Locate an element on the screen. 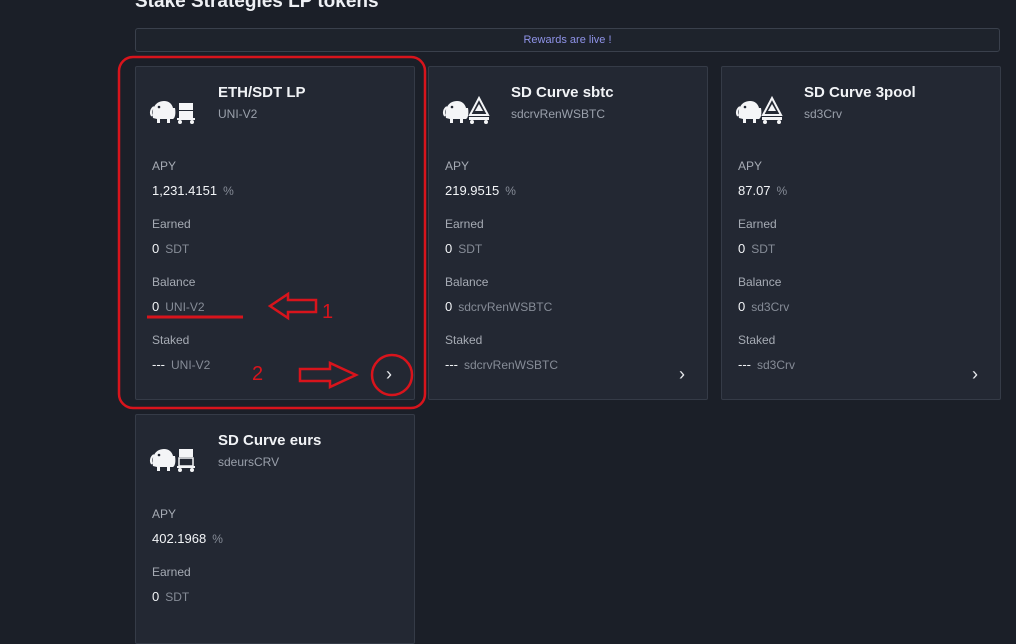 The width and height of the screenshot is (1016, 644). balance-value: 0 sd3Crv is located at coordinates (763, 306).